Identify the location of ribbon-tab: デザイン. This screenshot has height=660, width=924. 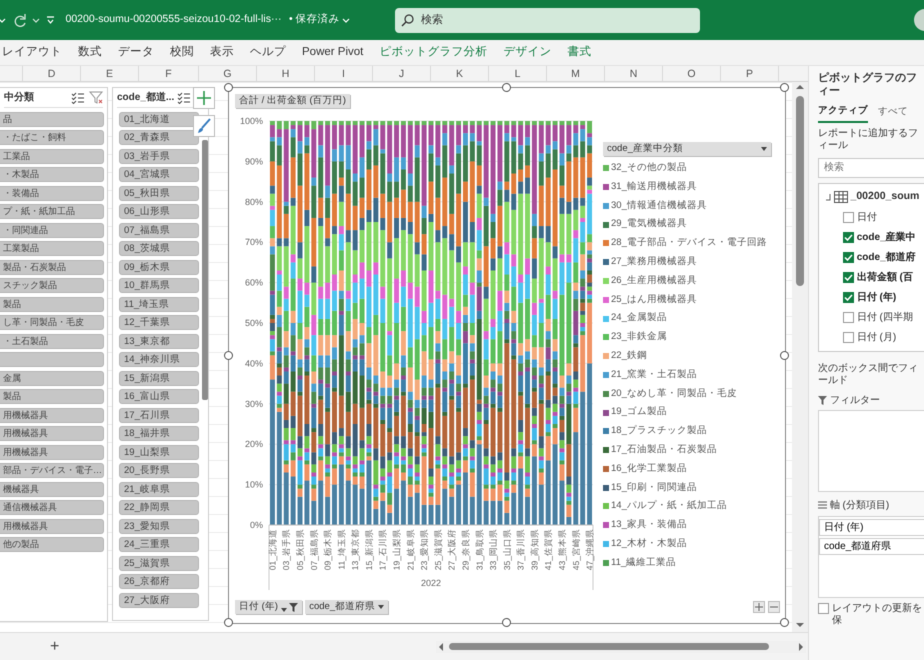
(527, 53).